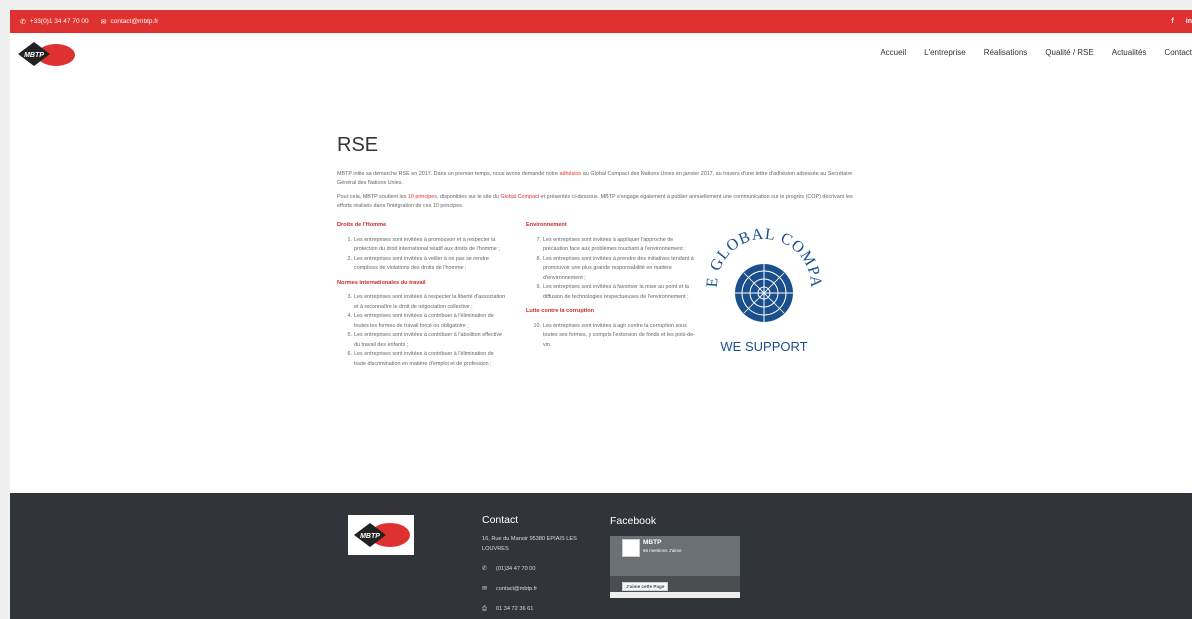 Image resolution: width=1192 pixels, height=619 pixels. I want to click on item-number: 10., so click(537, 325).